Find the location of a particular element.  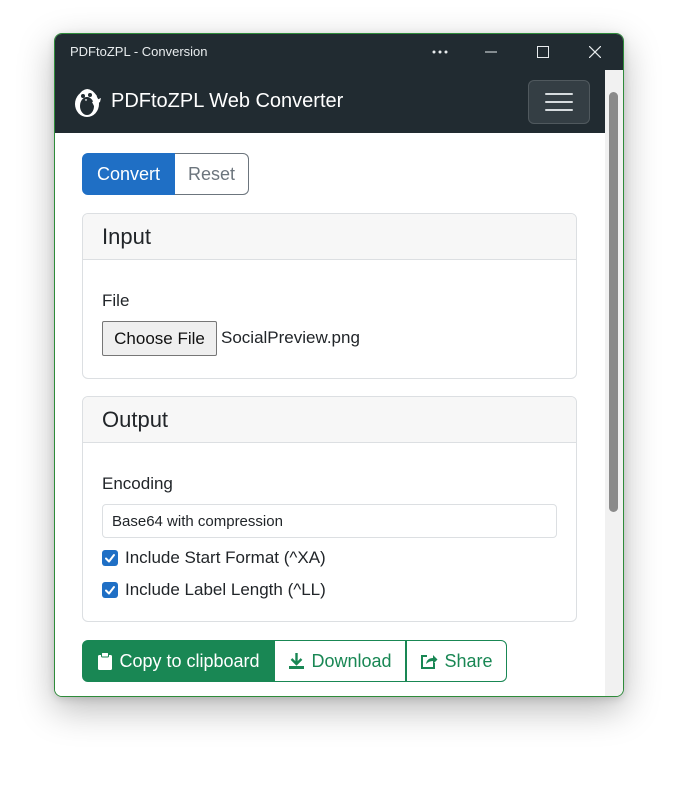

scrollbar-thumb is located at coordinates (613, 302).